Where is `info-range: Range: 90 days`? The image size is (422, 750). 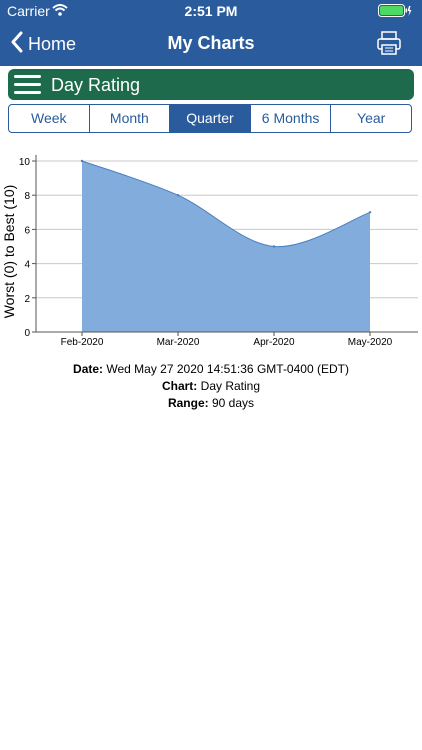 info-range: Range: 90 days is located at coordinates (211, 403).